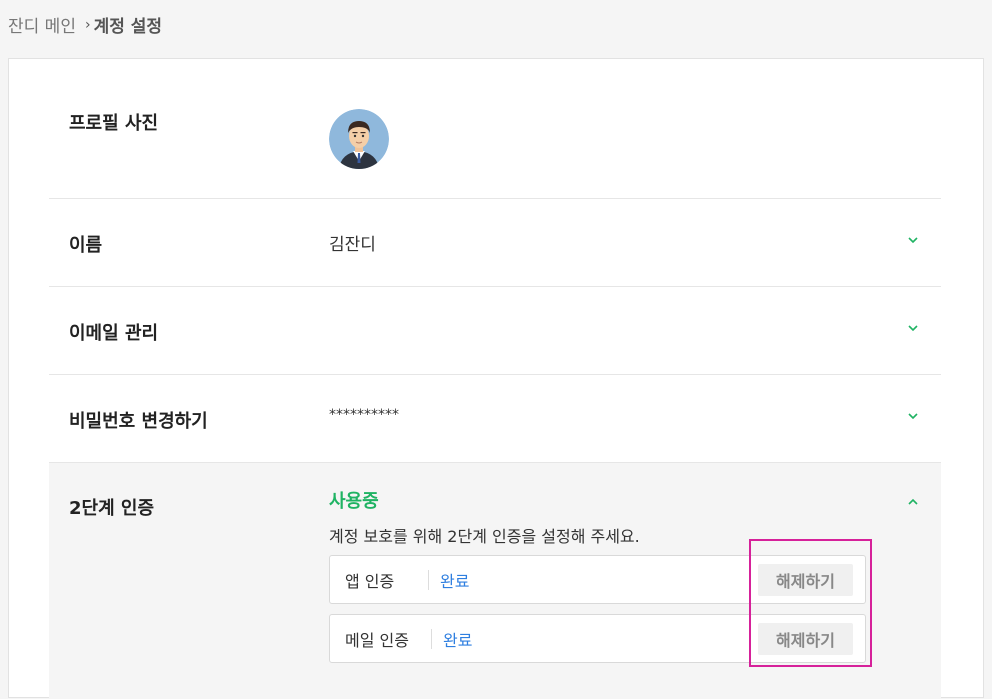  I want to click on breadcrumb-current: 계정 설정, so click(128, 27).